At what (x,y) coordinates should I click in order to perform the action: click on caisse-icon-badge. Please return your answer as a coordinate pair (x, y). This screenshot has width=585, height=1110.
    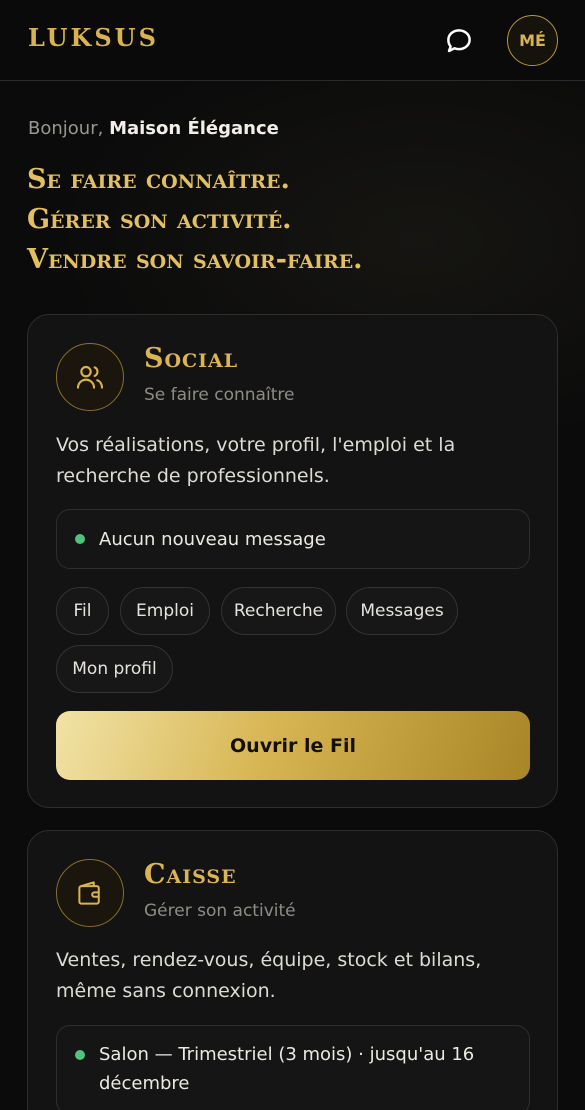
    Looking at the image, I should click on (90, 893).